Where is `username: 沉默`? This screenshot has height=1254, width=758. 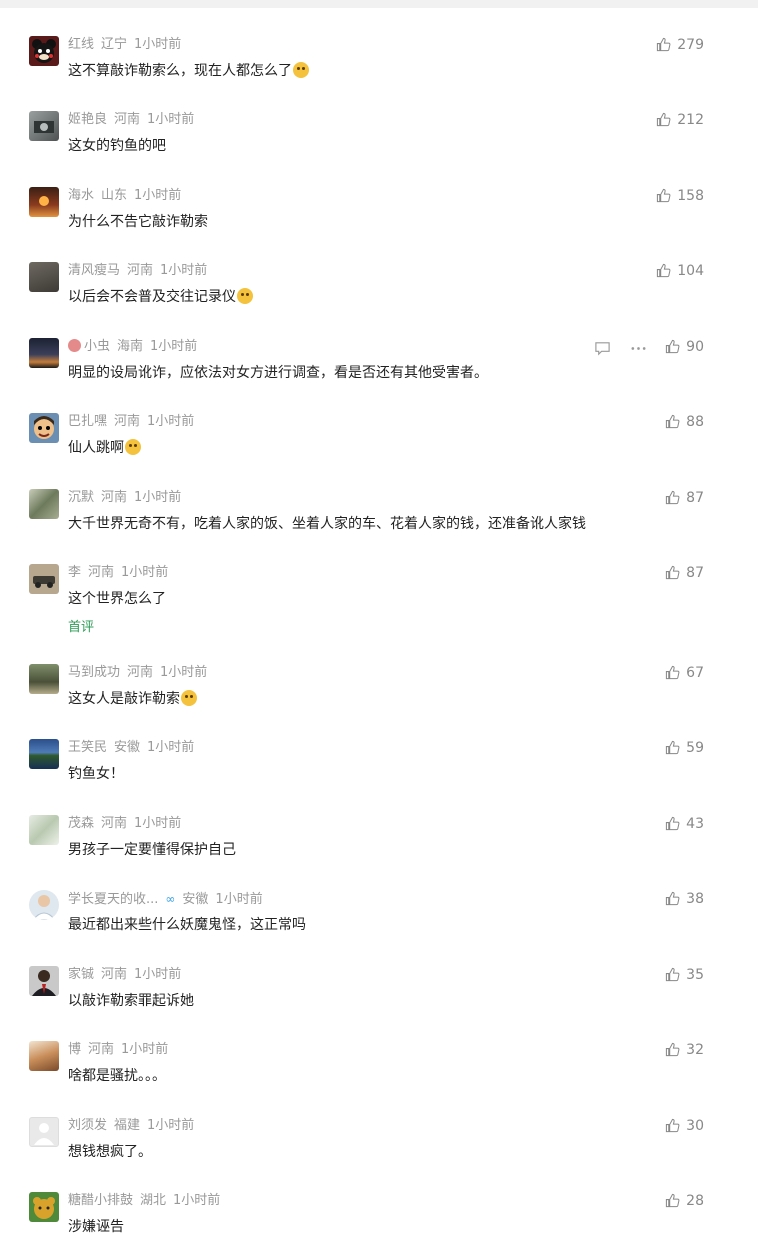 username: 沉默 is located at coordinates (81, 497).